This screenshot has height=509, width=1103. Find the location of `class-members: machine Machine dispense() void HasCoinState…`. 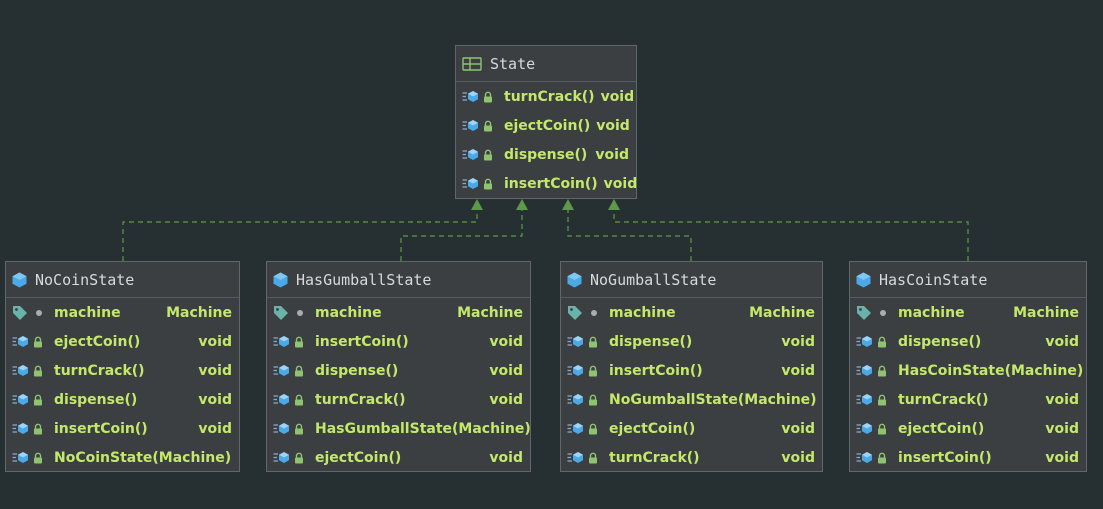

class-members: machine Machine dispense() void HasCoinState… is located at coordinates (968, 385).